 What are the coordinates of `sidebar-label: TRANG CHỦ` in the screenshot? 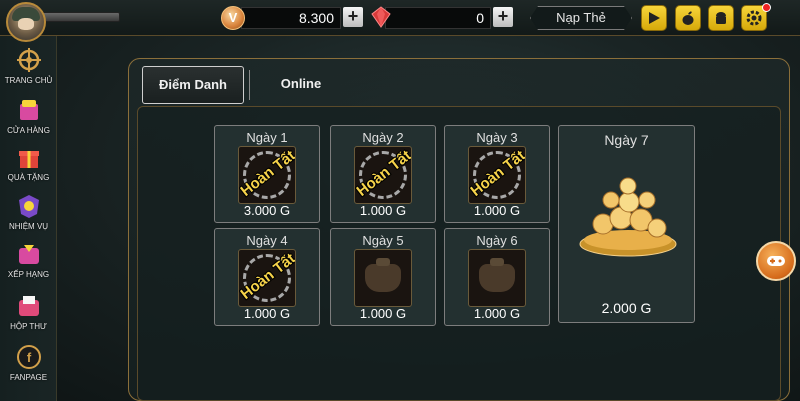 It's located at (28, 80).